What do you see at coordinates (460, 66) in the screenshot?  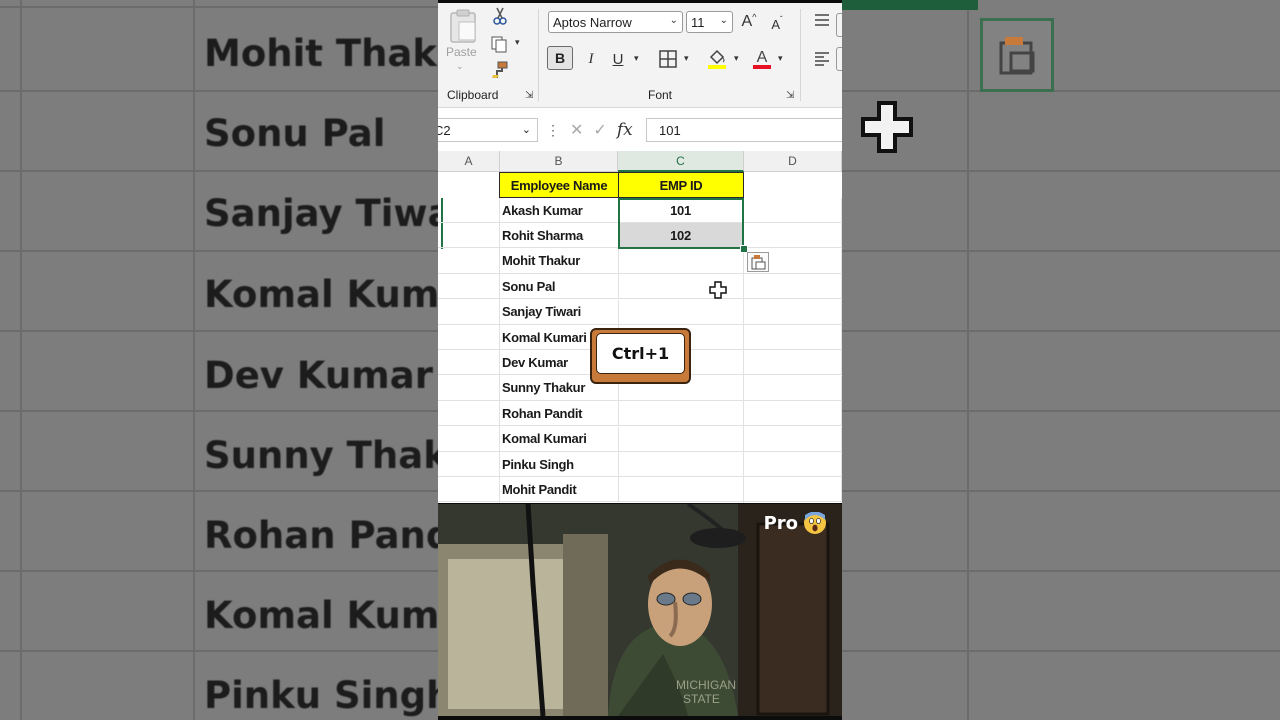 I see `paste-dropdown-icon: ⌄` at bounding box center [460, 66].